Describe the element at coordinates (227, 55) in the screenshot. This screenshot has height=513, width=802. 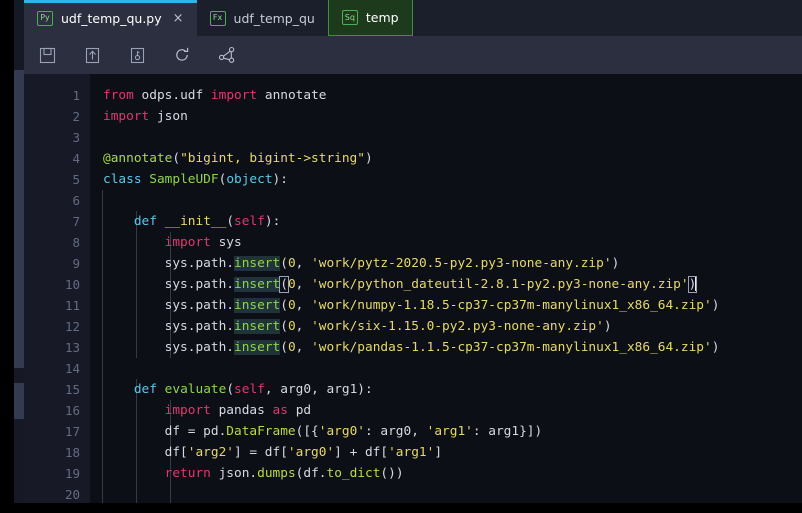
I see `lineage-button` at that location.